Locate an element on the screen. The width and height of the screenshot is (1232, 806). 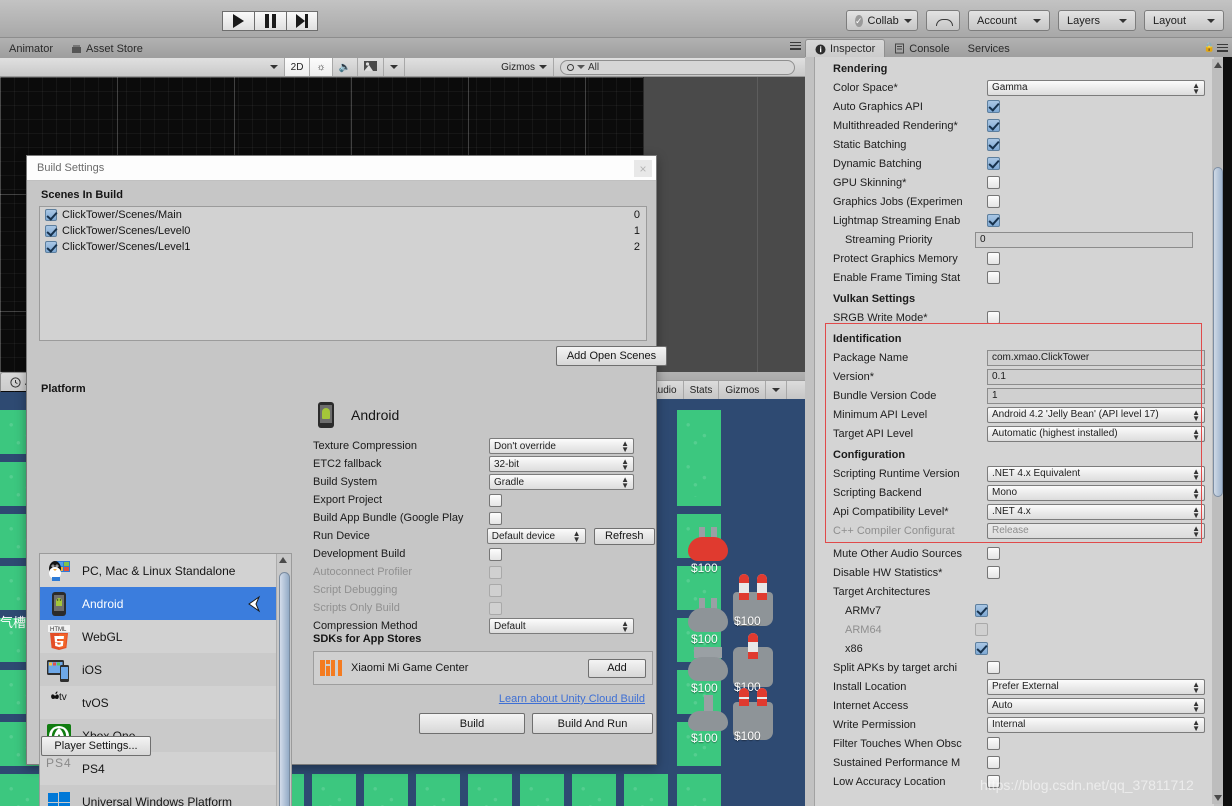
platform-scrollbar is located at coordinates (283, 680).